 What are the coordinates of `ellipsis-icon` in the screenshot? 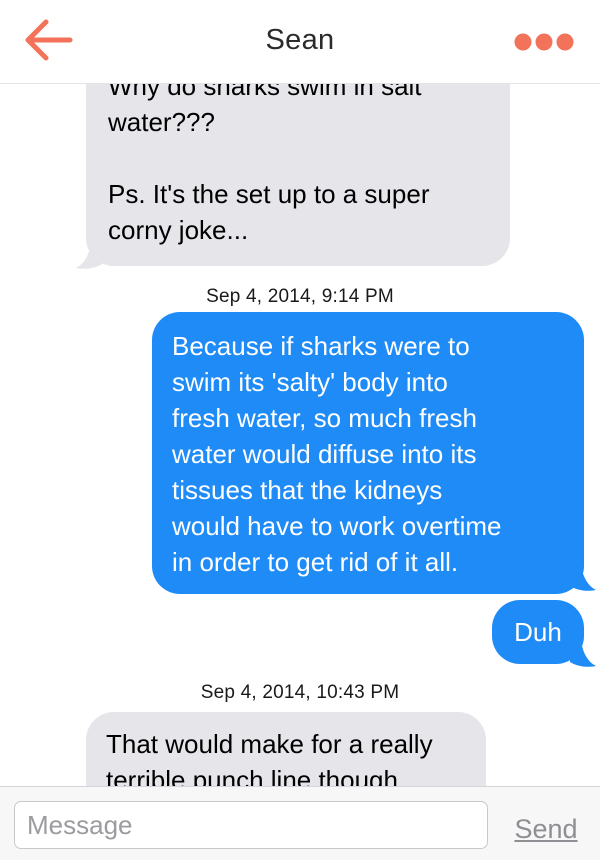 It's located at (544, 42).